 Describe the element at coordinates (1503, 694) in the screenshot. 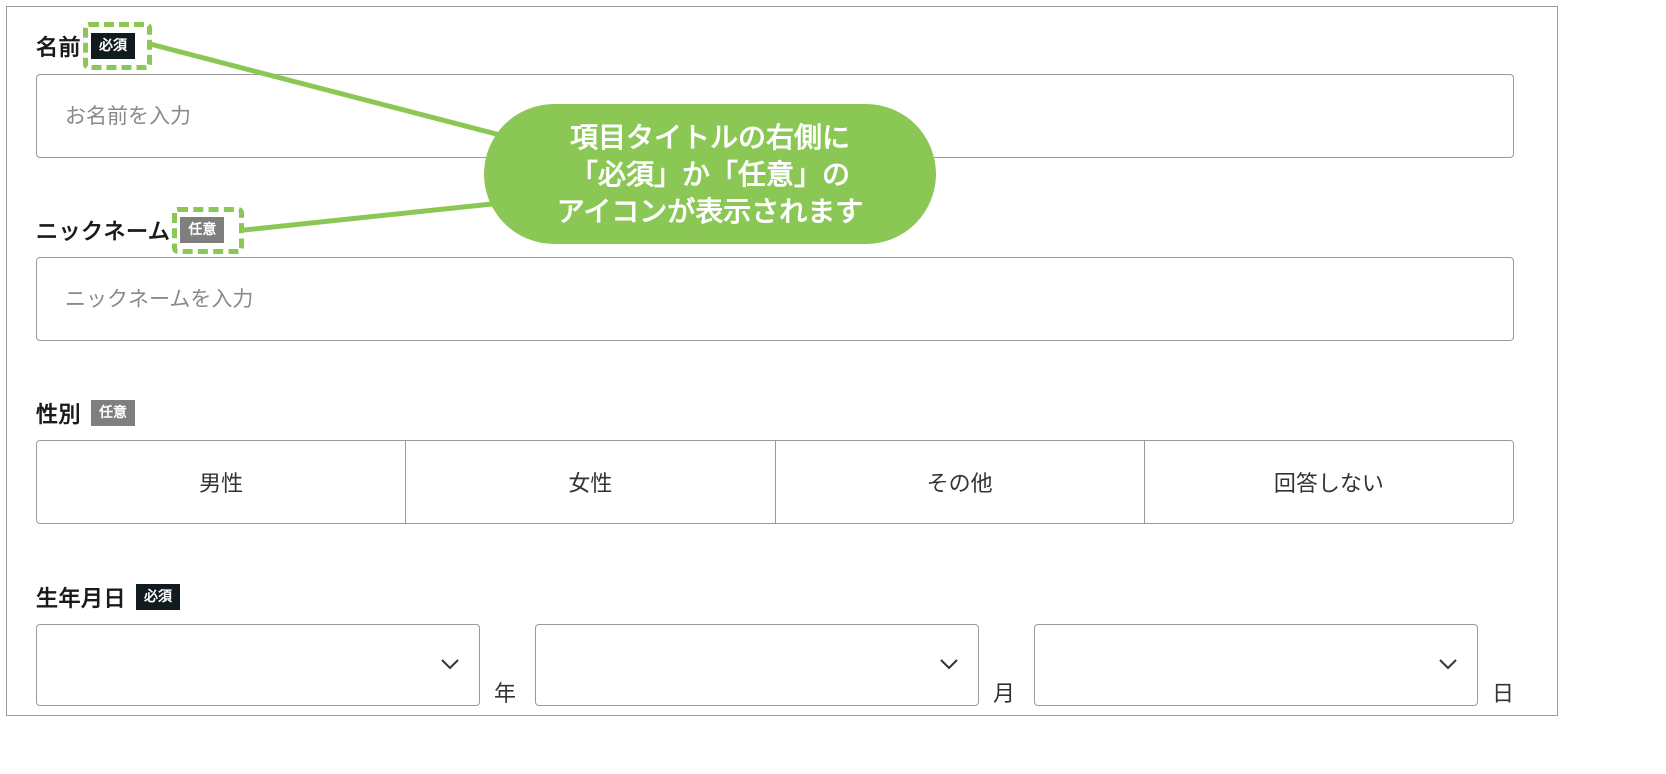

I see `day-unit: 日` at that location.